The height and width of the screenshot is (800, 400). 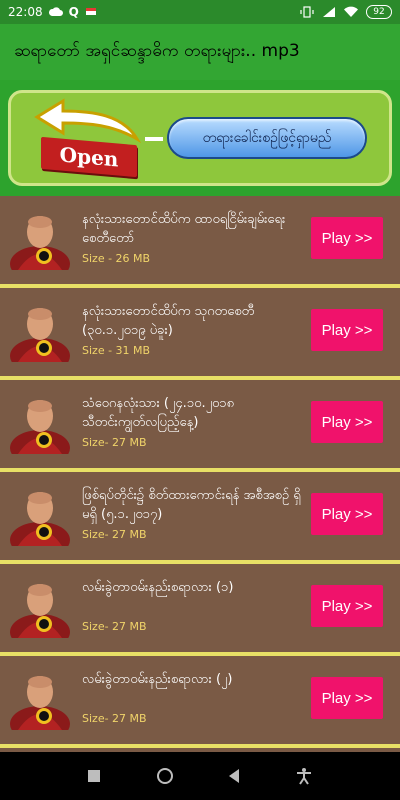 What do you see at coordinates (94, 776) in the screenshot?
I see `recents-icon` at bounding box center [94, 776].